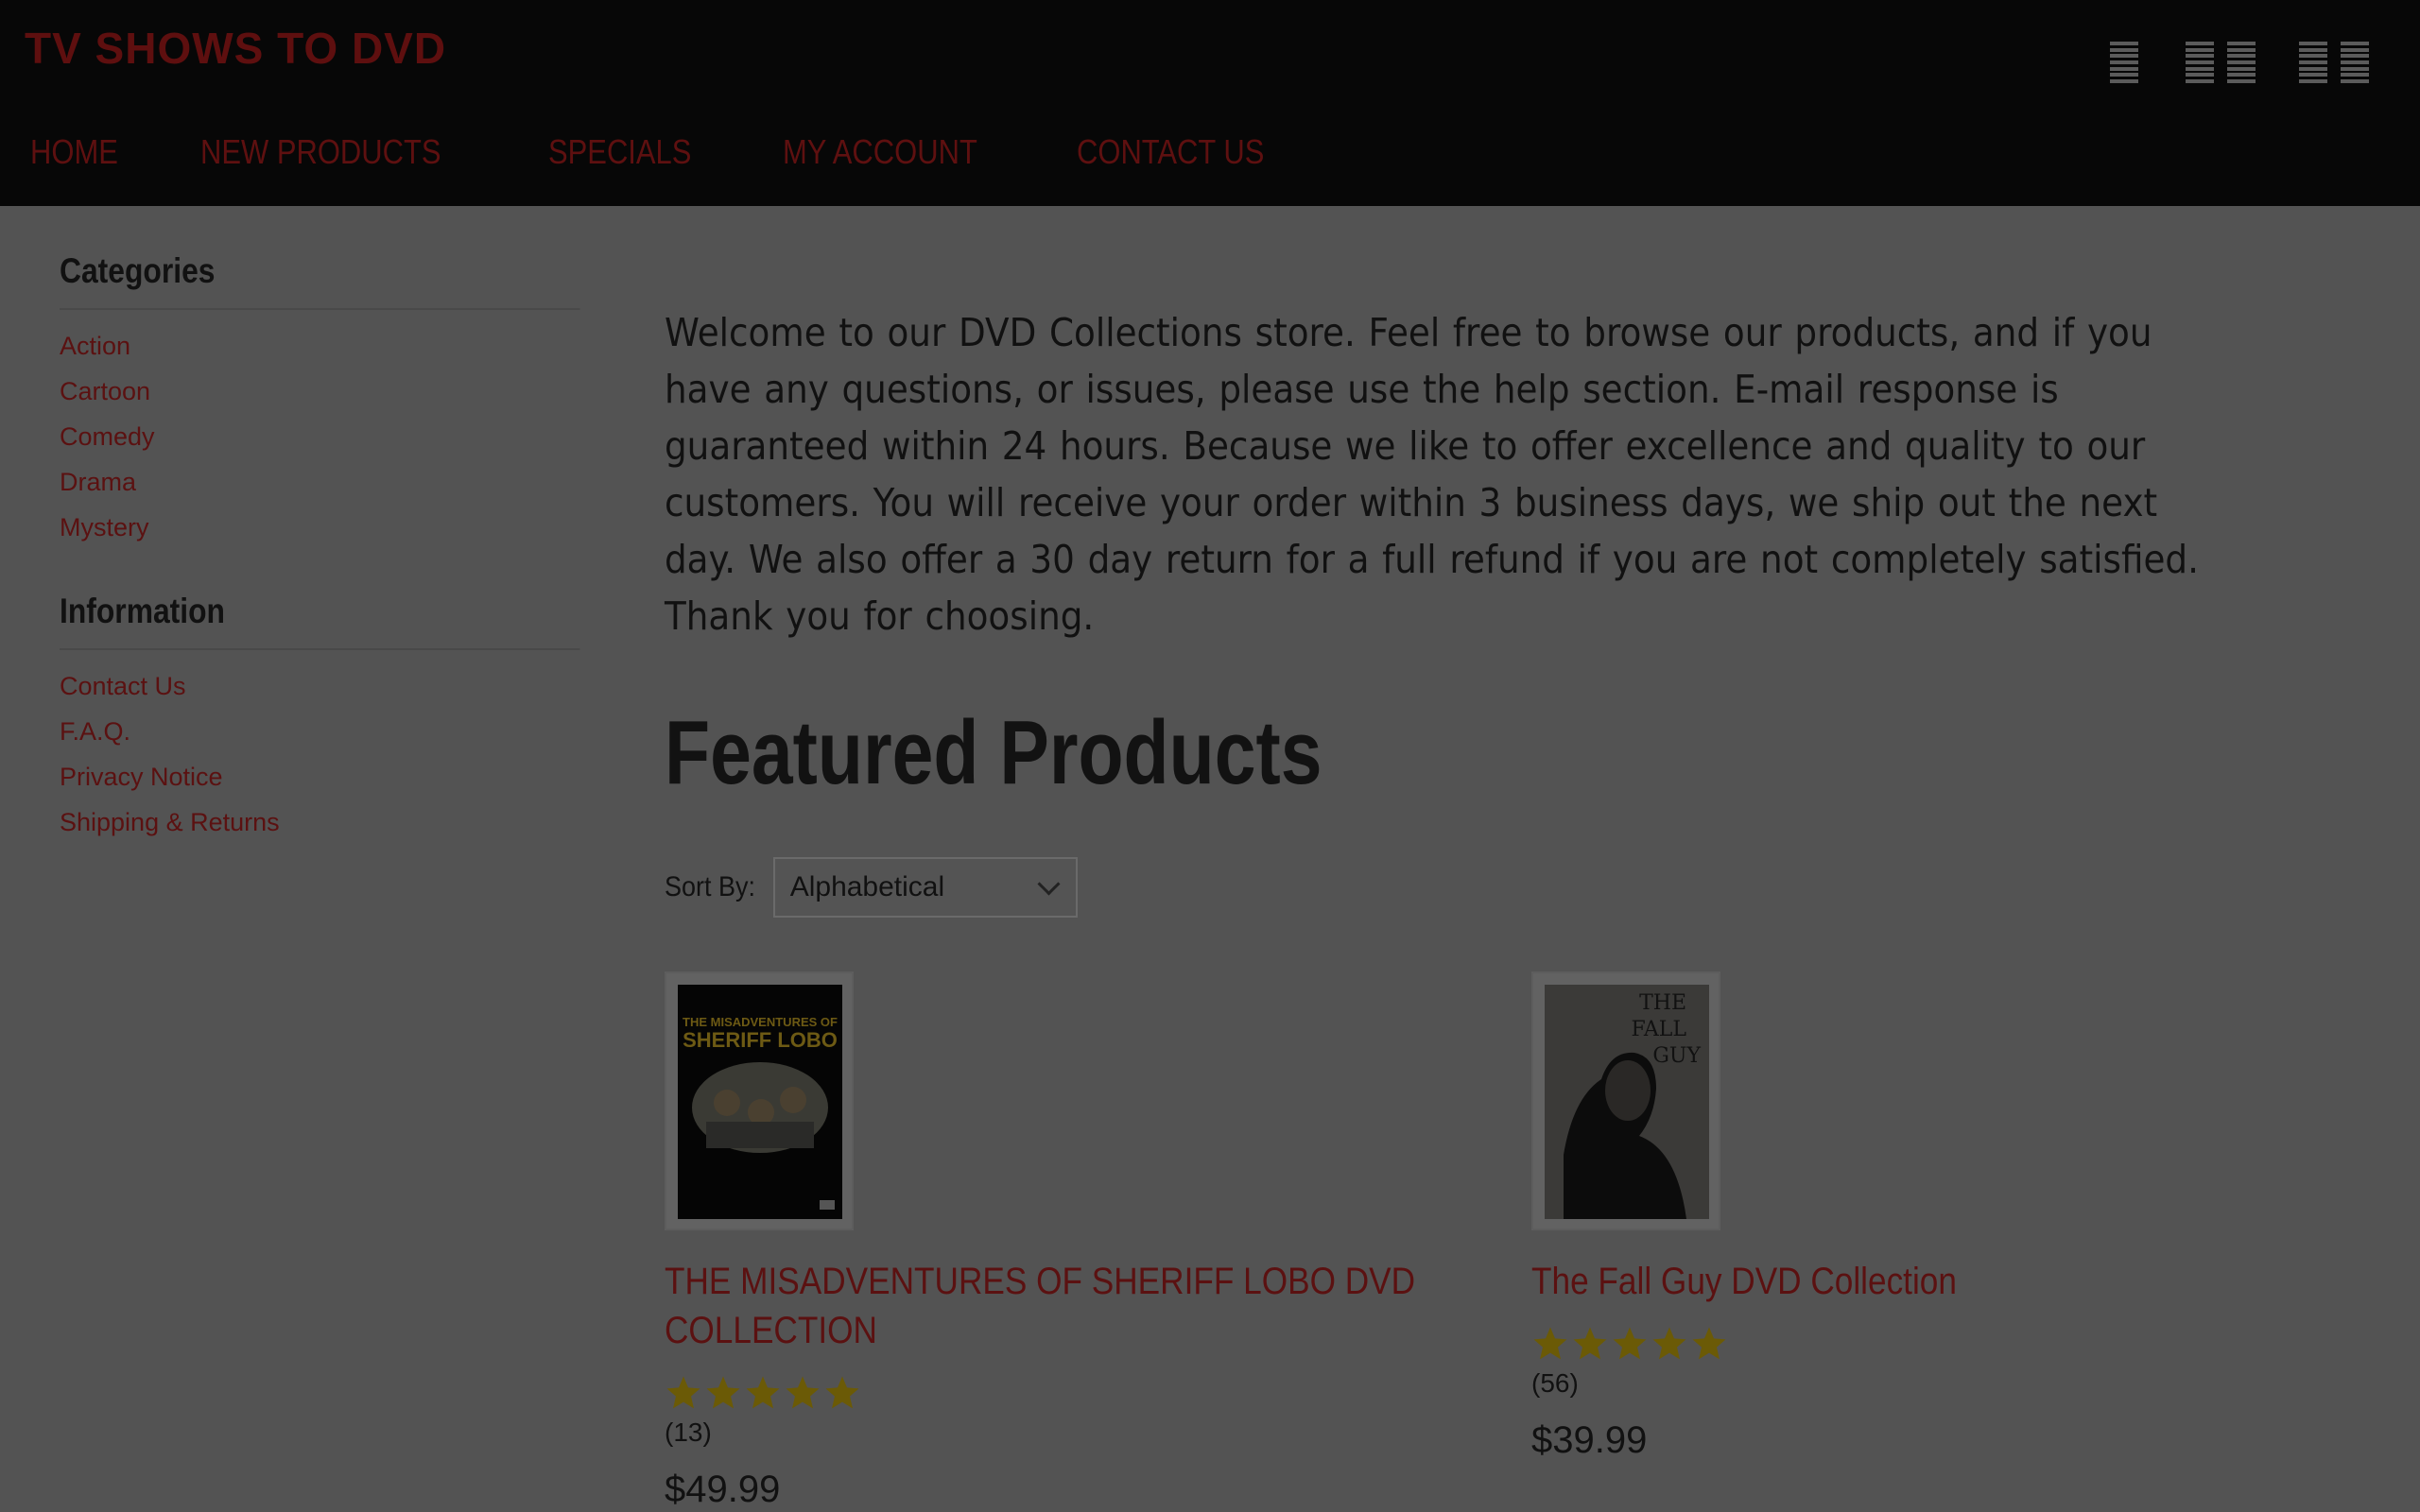  I want to click on sort-select: Alphabetical, so click(925, 887).